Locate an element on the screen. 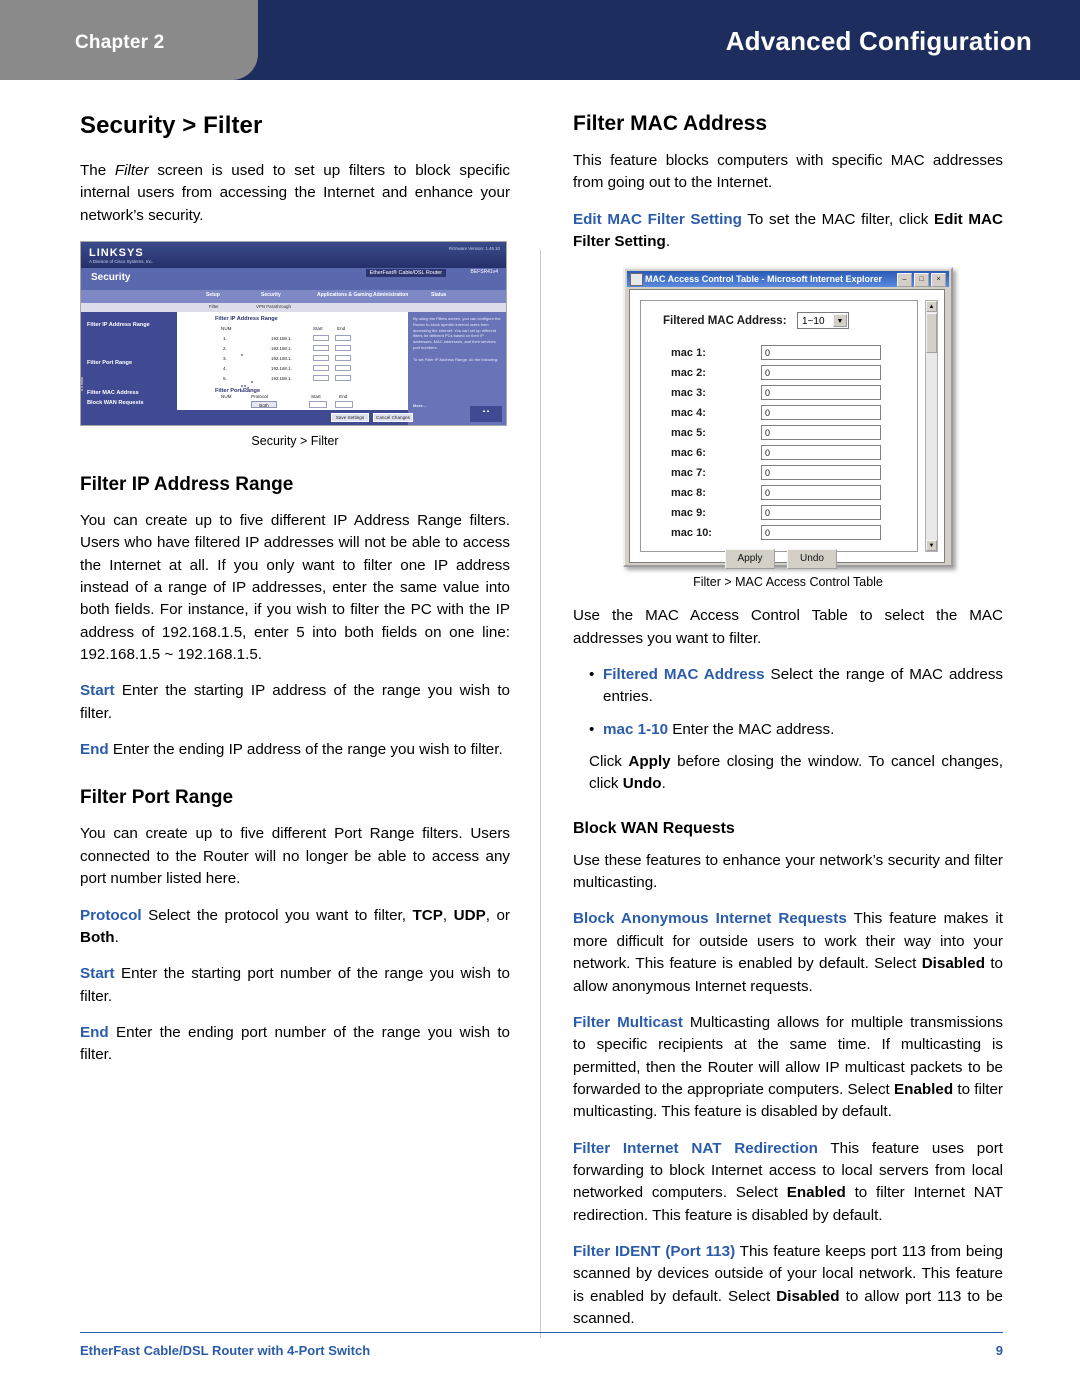 Image resolution: width=1080 pixels, height=1397 pixels. scrollbar-thumb is located at coordinates (931, 333).